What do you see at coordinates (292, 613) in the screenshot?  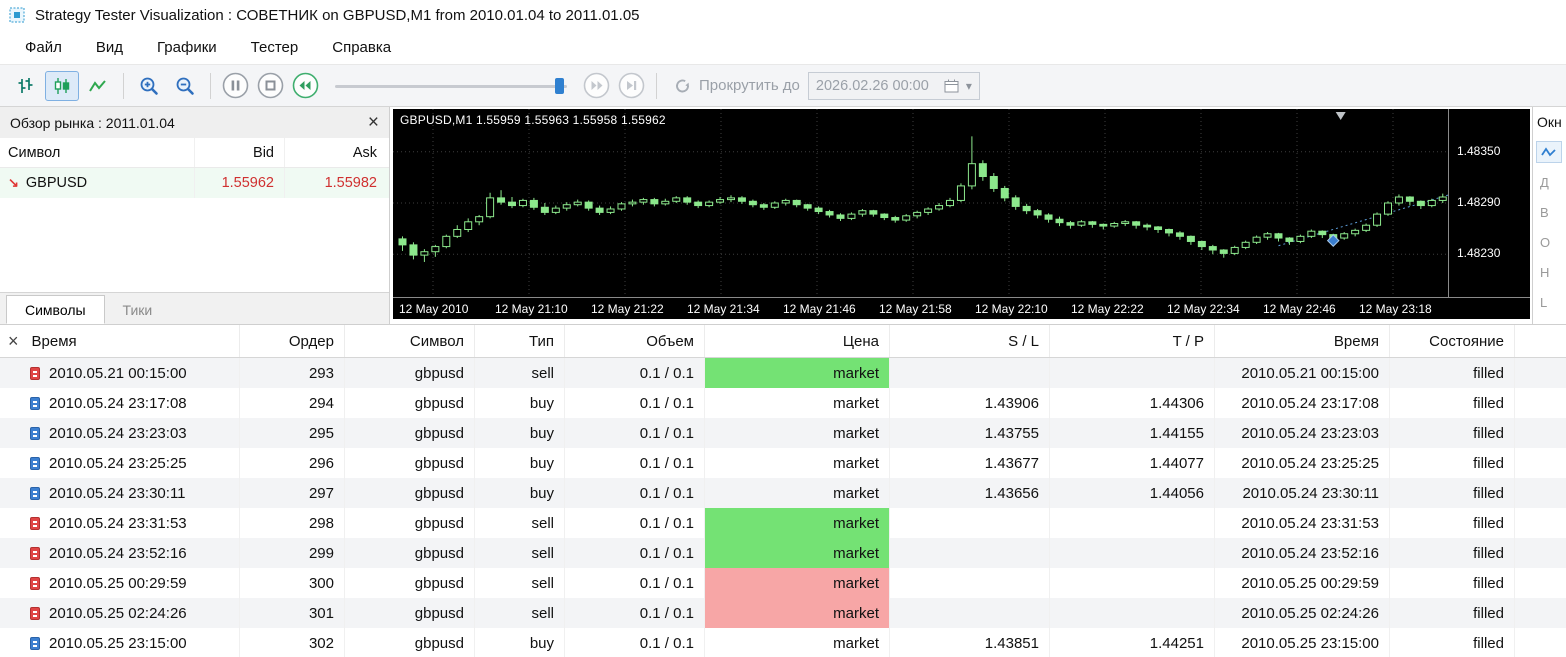 I see `cell-order: 301` at bounding box center [292, 613].